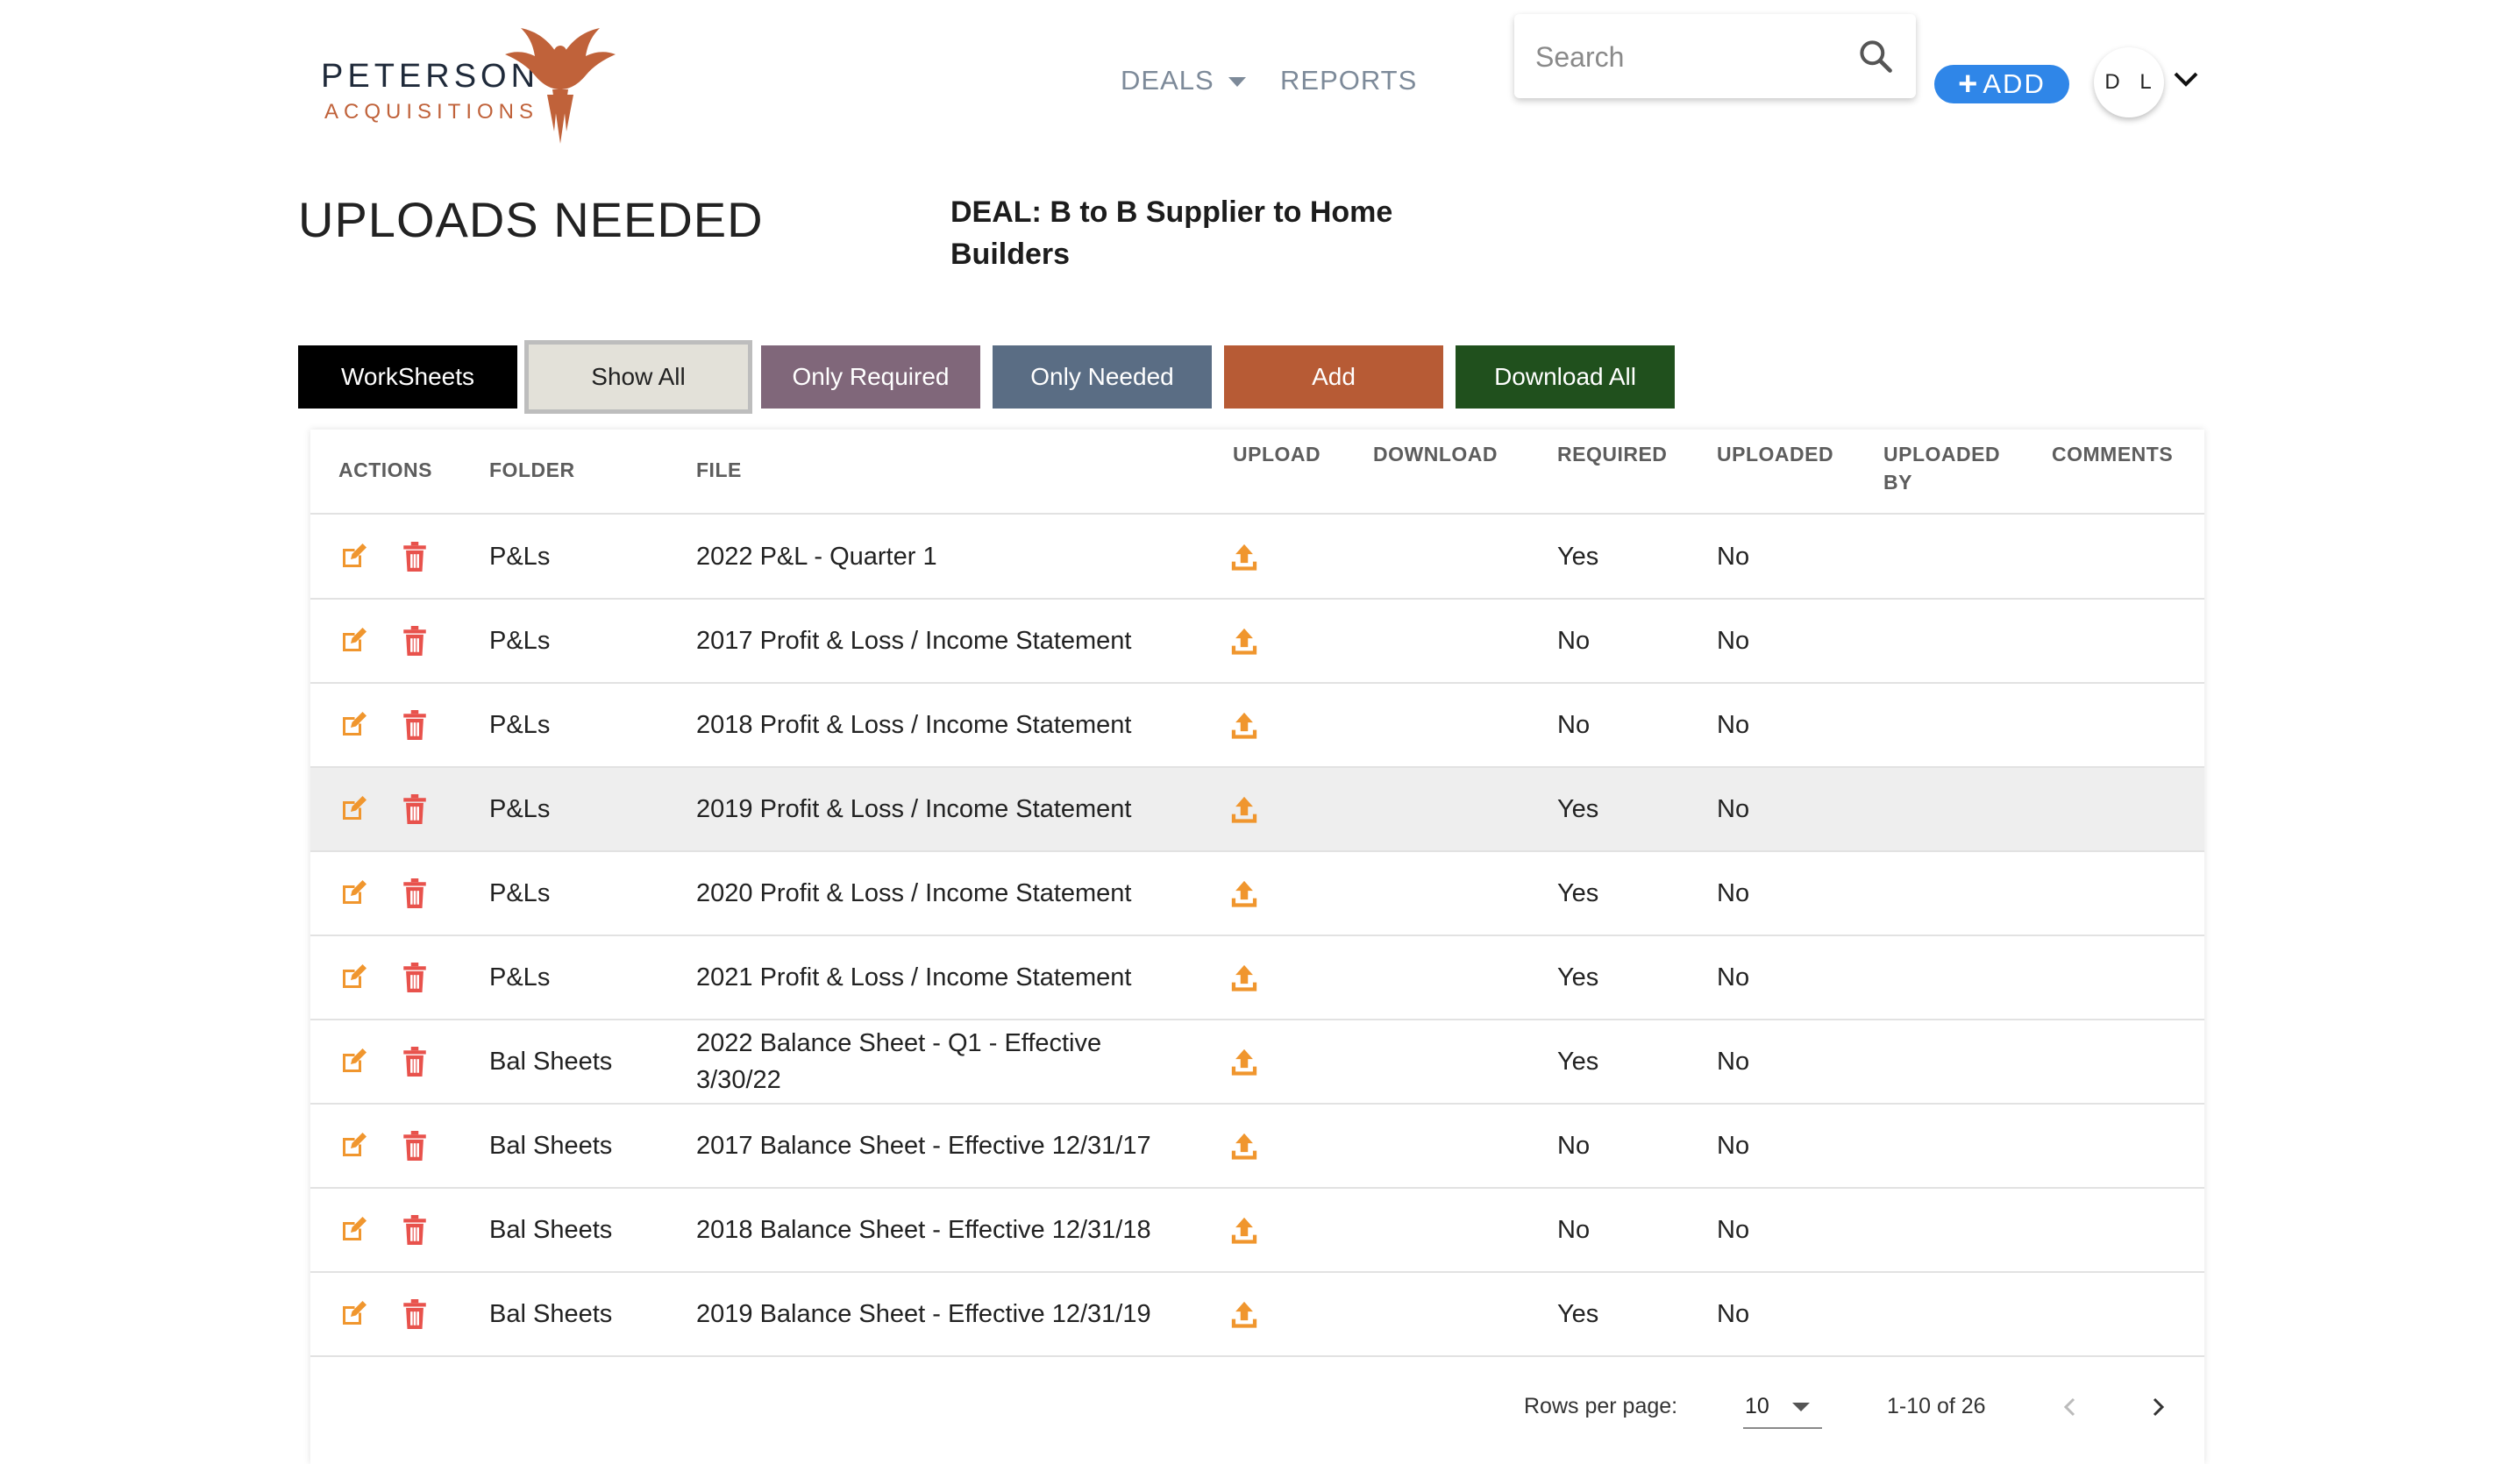 Image resolution: width=2520 pixels, height=1464 pixels. Describe the element at coordinates (1941, 468) in the screenshot. I see `col-uploaded-by: UPLOADED BY` at that location.